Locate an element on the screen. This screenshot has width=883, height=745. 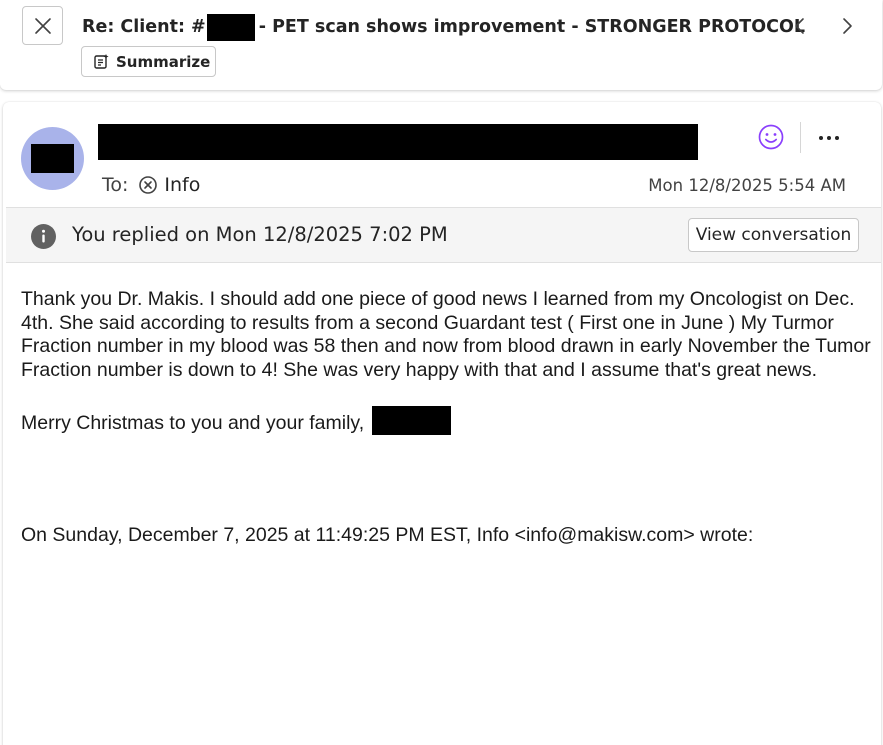
sender-name-redacted is located at coordinates (398, 142).